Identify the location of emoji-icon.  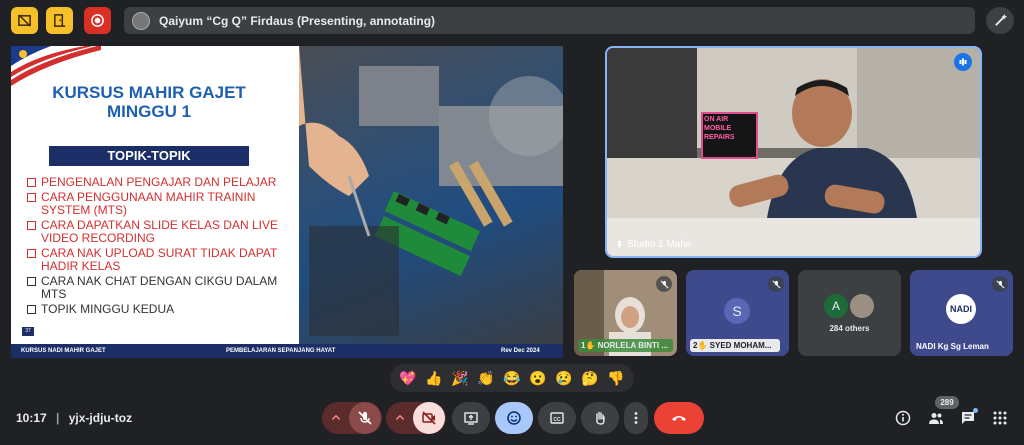
(514, 418).